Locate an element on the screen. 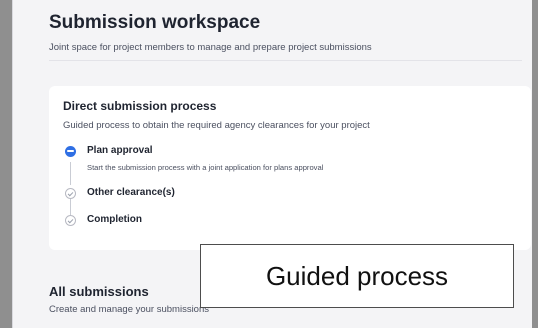 This screenshot has width=538, height=328. step-label: Other clearance(s) is located at coordinates (131, 192).